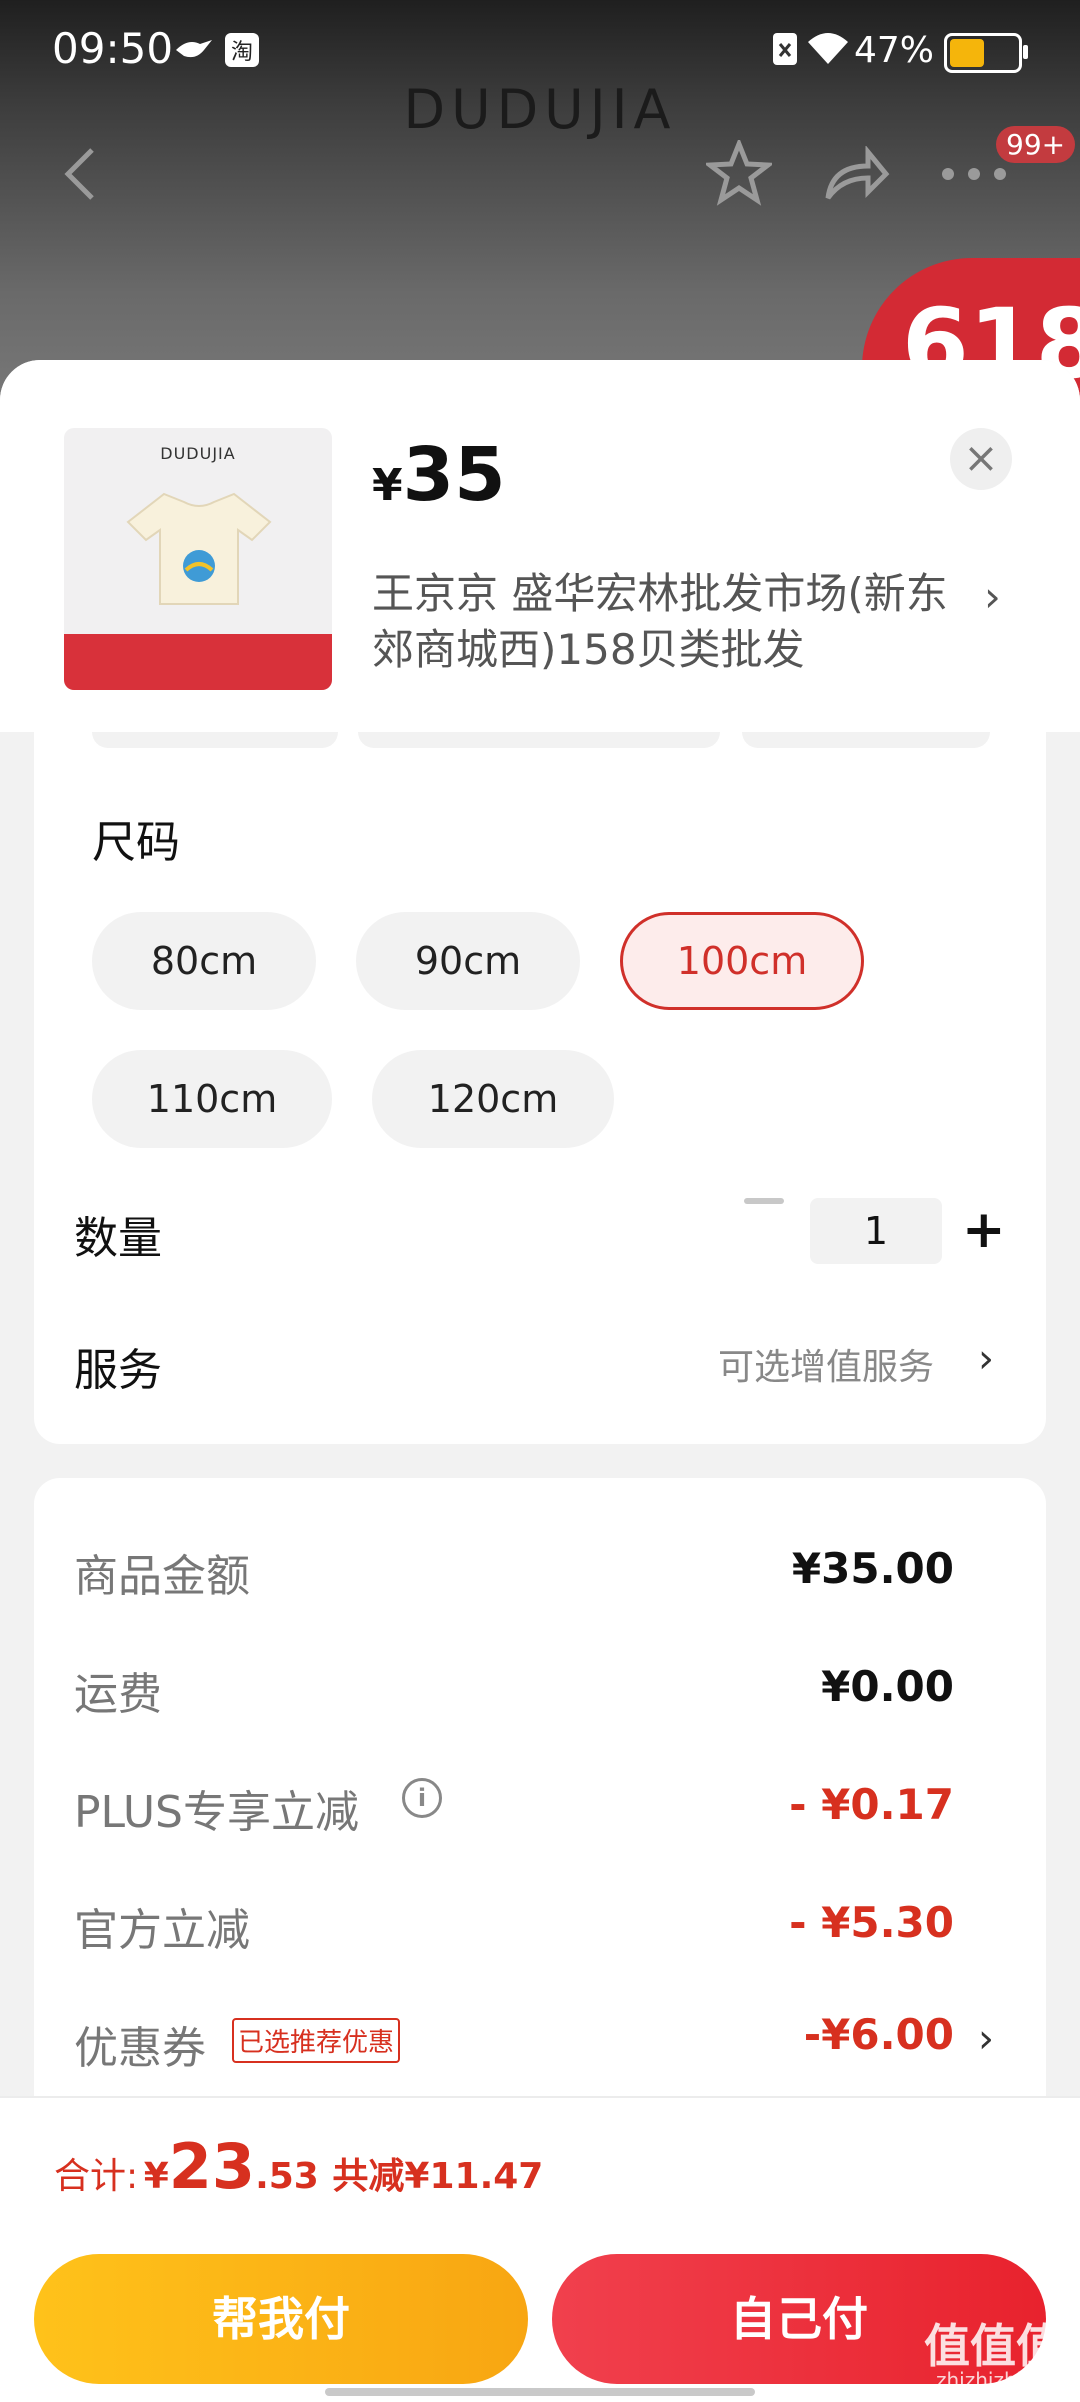  I want to click on shop-name: 王京京 盛华宏林批发市场(新东郊商城西)158贝类批发, so click(672, 622).